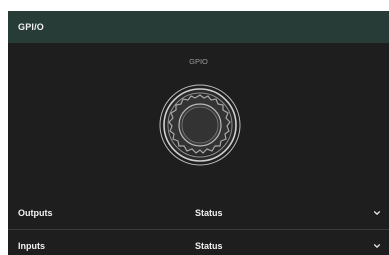  Describe the element at coordinates (31, 27) in the screenshot. I see `panel-title: GPI/O` at that location.